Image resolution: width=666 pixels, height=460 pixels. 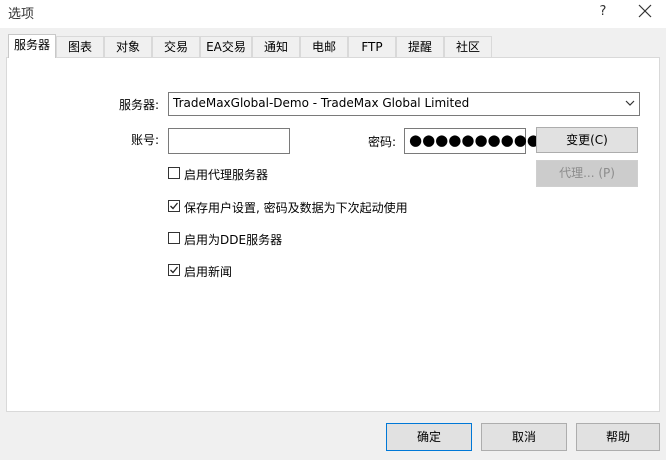 I want to click on proxy-button-label: 代理... (P), so click(x=587, y=173).